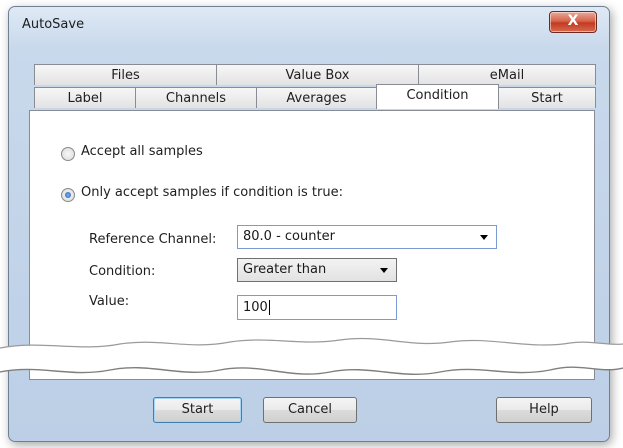  What do you see at coordinates (311, 356) in the screenshot?
I see `torn-edge-decoration` at bounding box center [311, 356].